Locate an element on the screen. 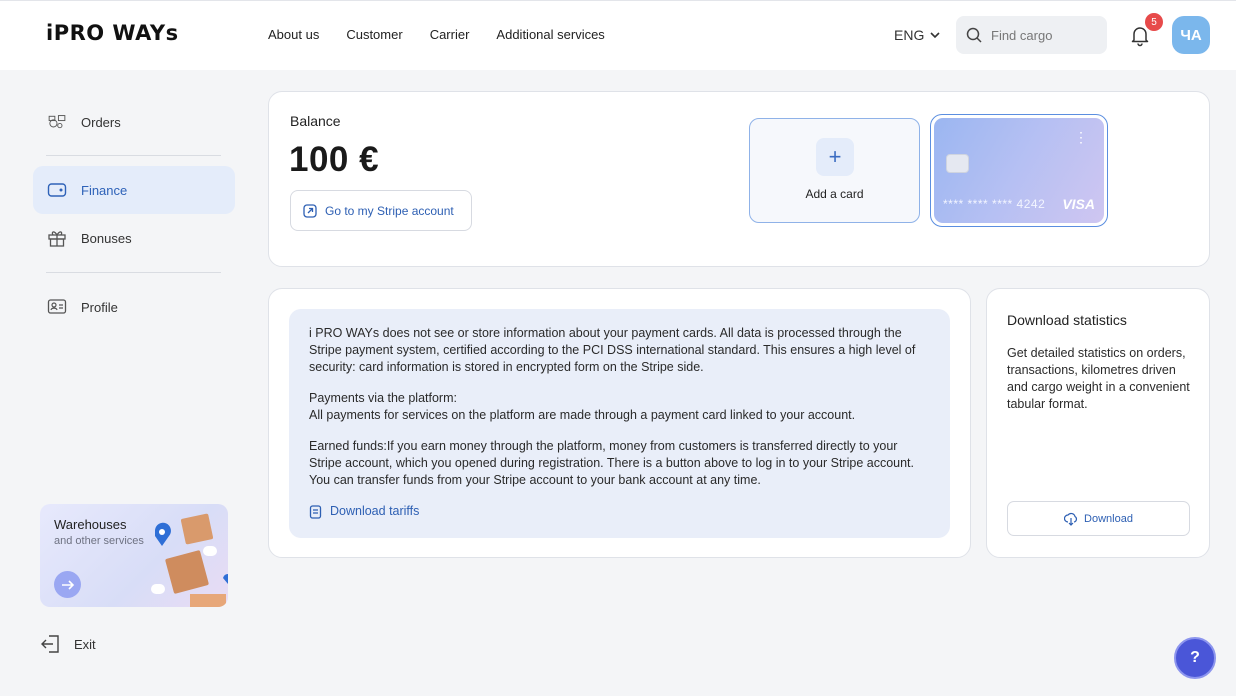  avatar: ЧА is located at coordinates (1191, 35).